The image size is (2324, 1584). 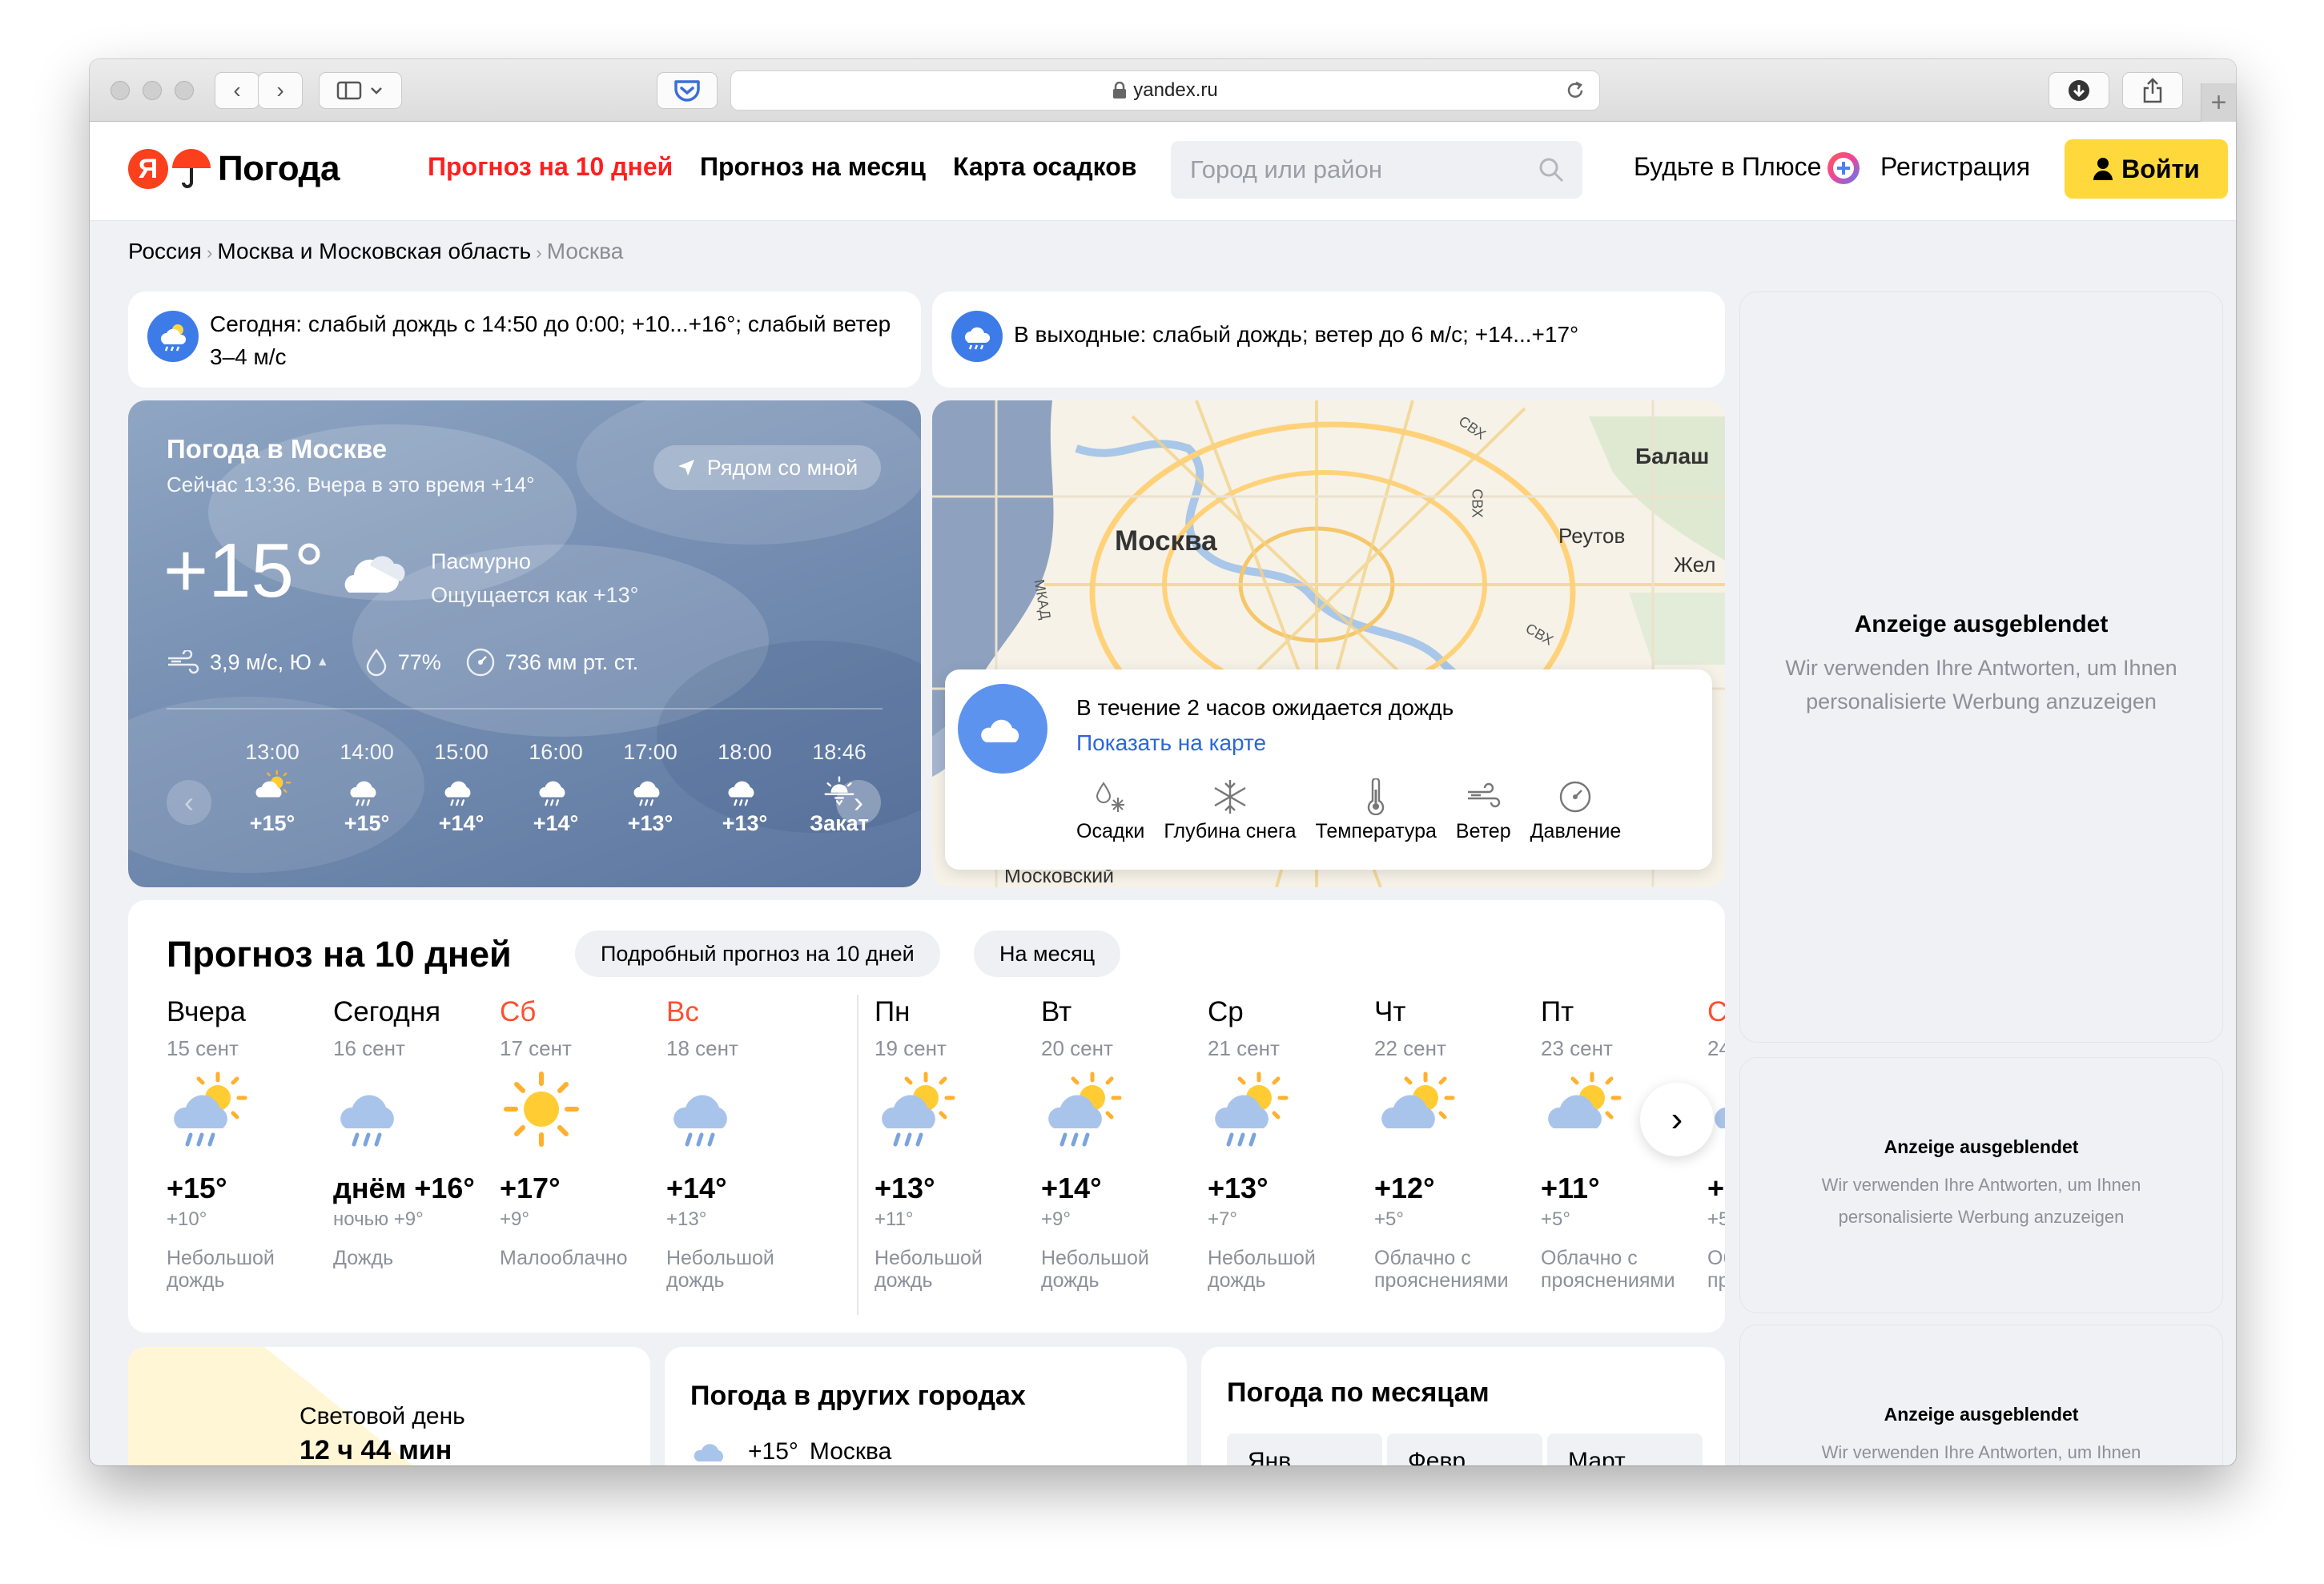 I want to click on wind-value: 3,9 м/с, Ю, so click(x=261, y=661).